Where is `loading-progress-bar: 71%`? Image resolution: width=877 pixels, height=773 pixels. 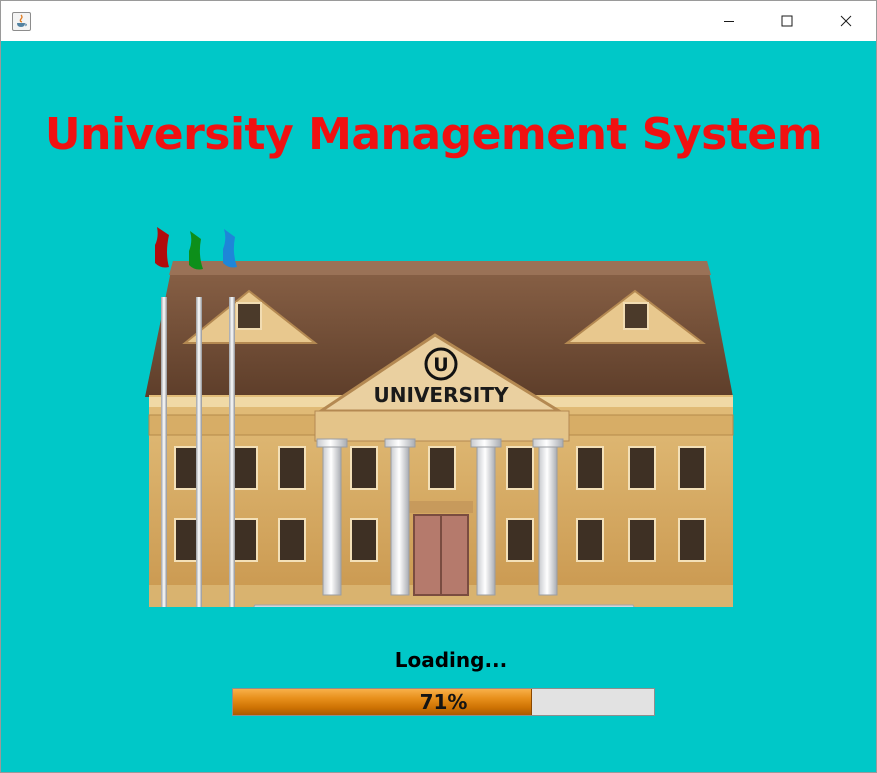 loading-progress-bar: 71% is located at coordinates (443, 702).